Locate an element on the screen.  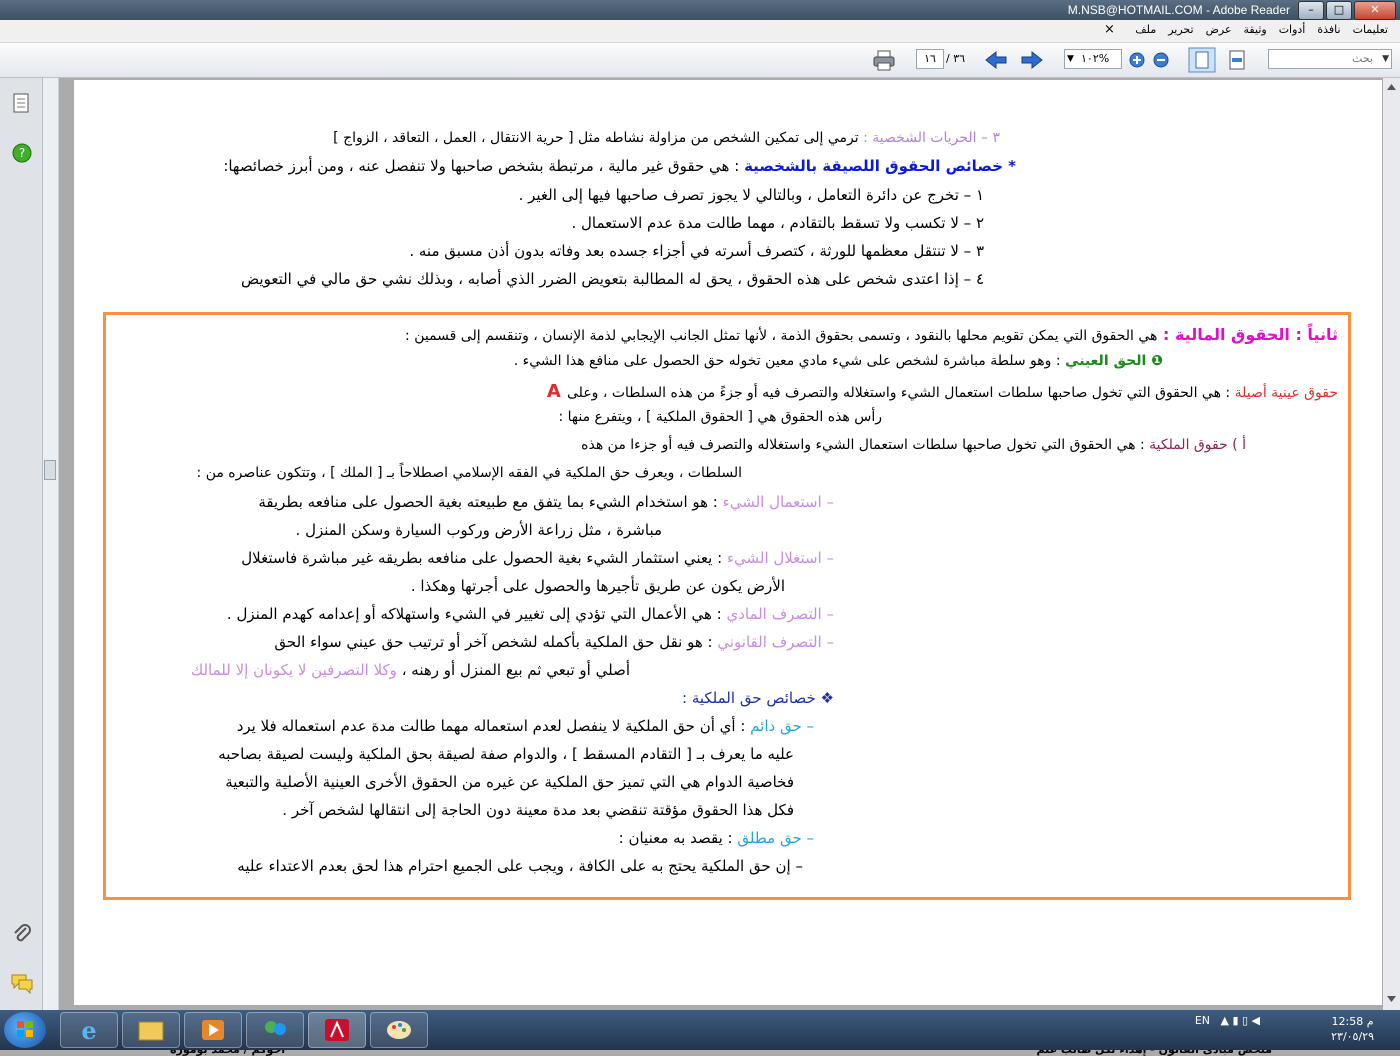
internet-explorer-icon: e is located at coordinates (88, 1030).